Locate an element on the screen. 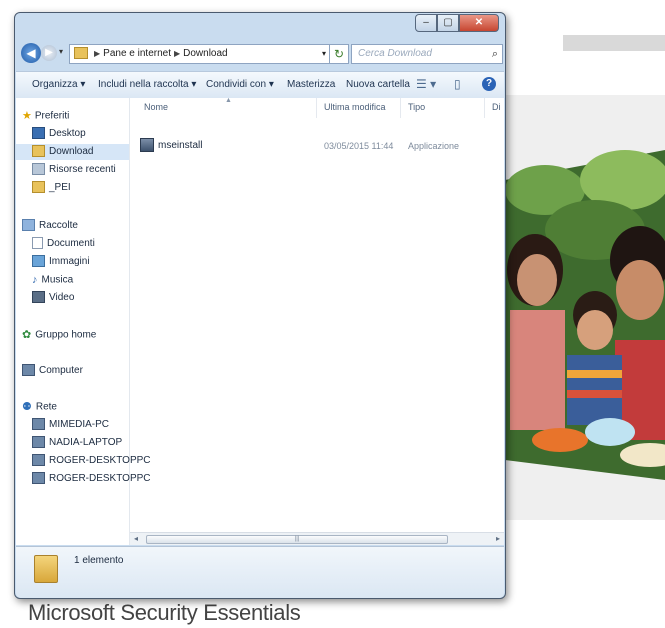  background-header-bar is located at coordinates (614, 43).